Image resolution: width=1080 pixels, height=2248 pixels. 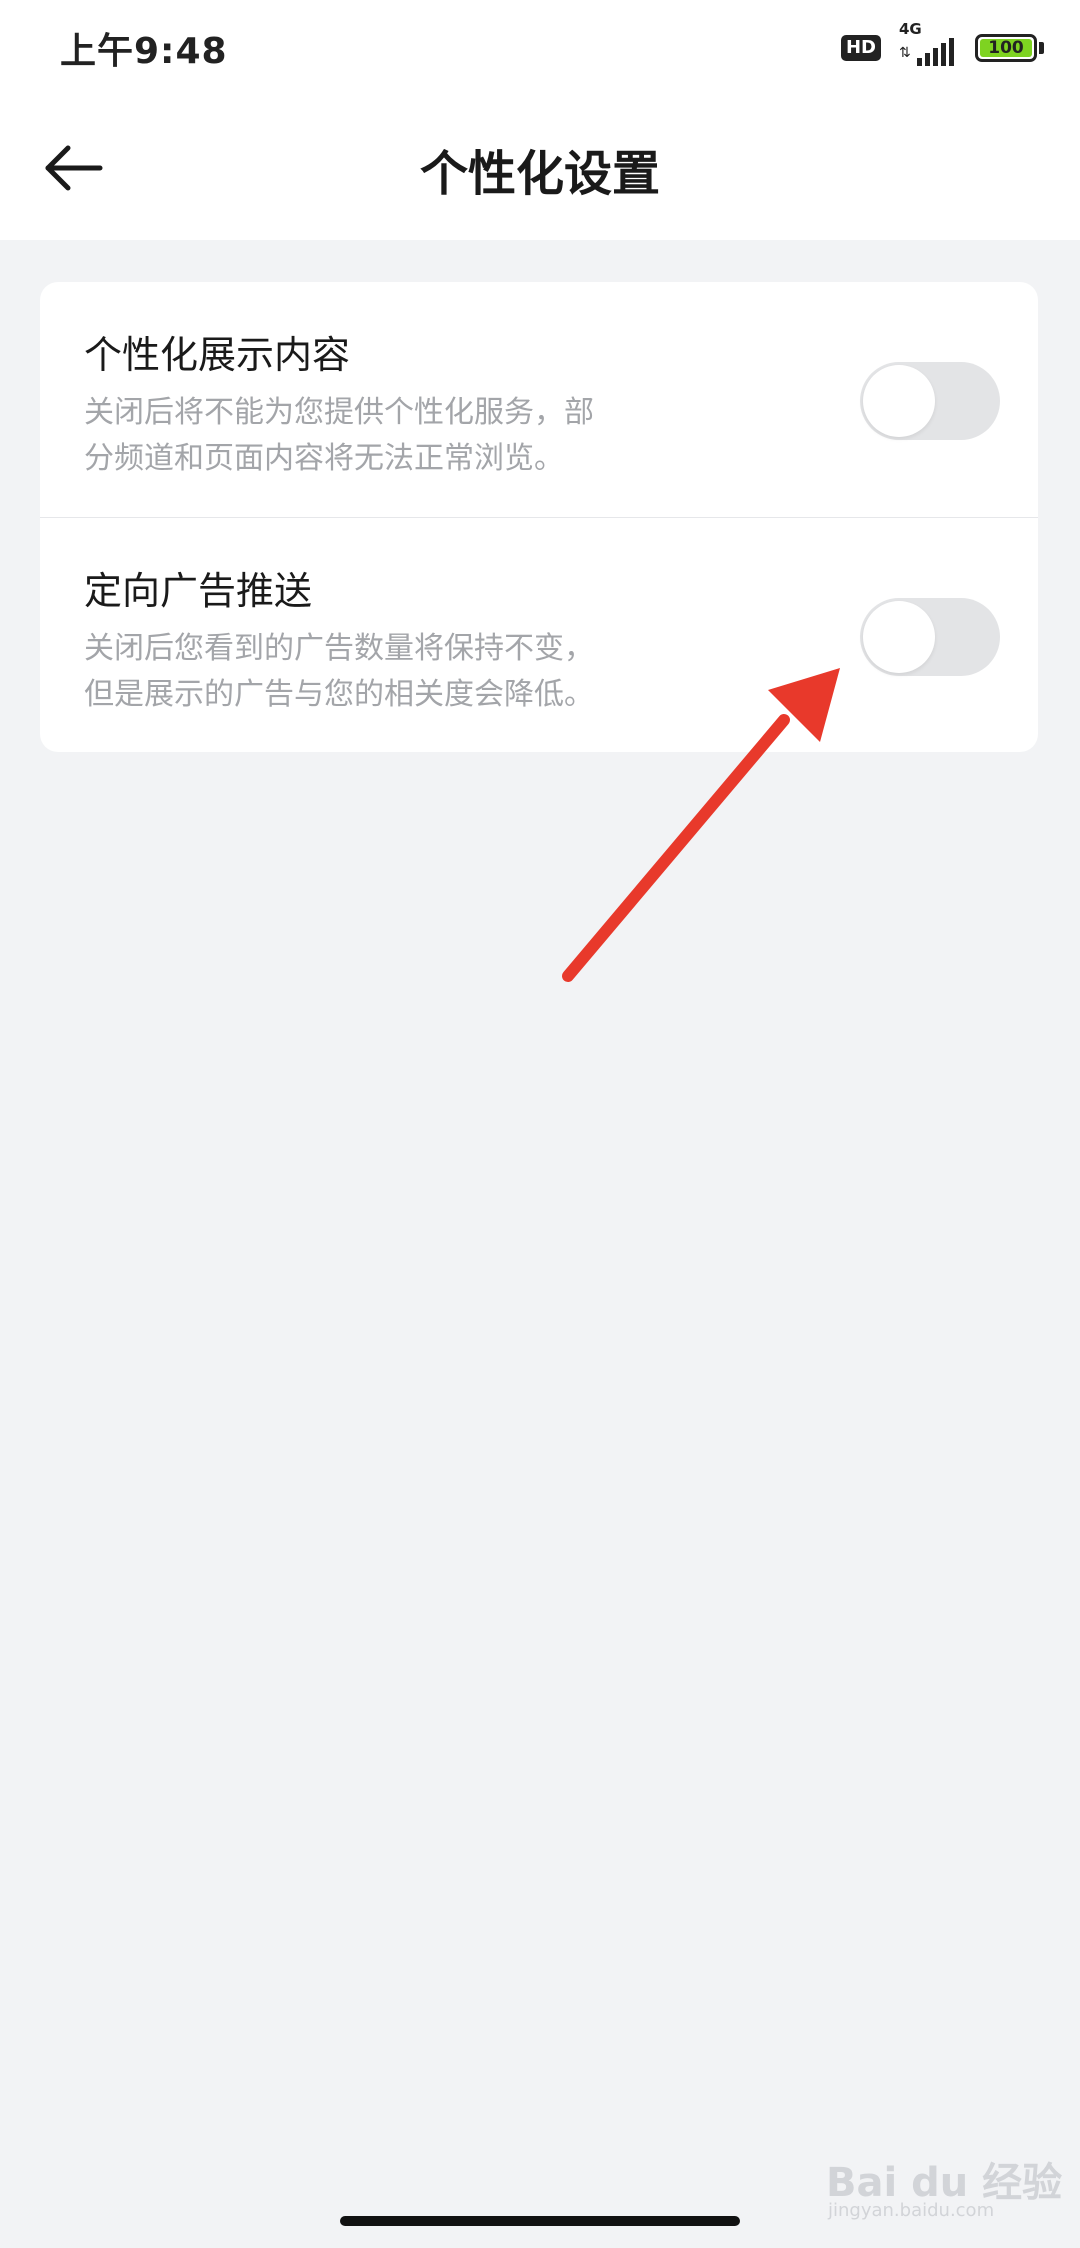 I want to click on home-indicator, so click(x=540, y=2221).